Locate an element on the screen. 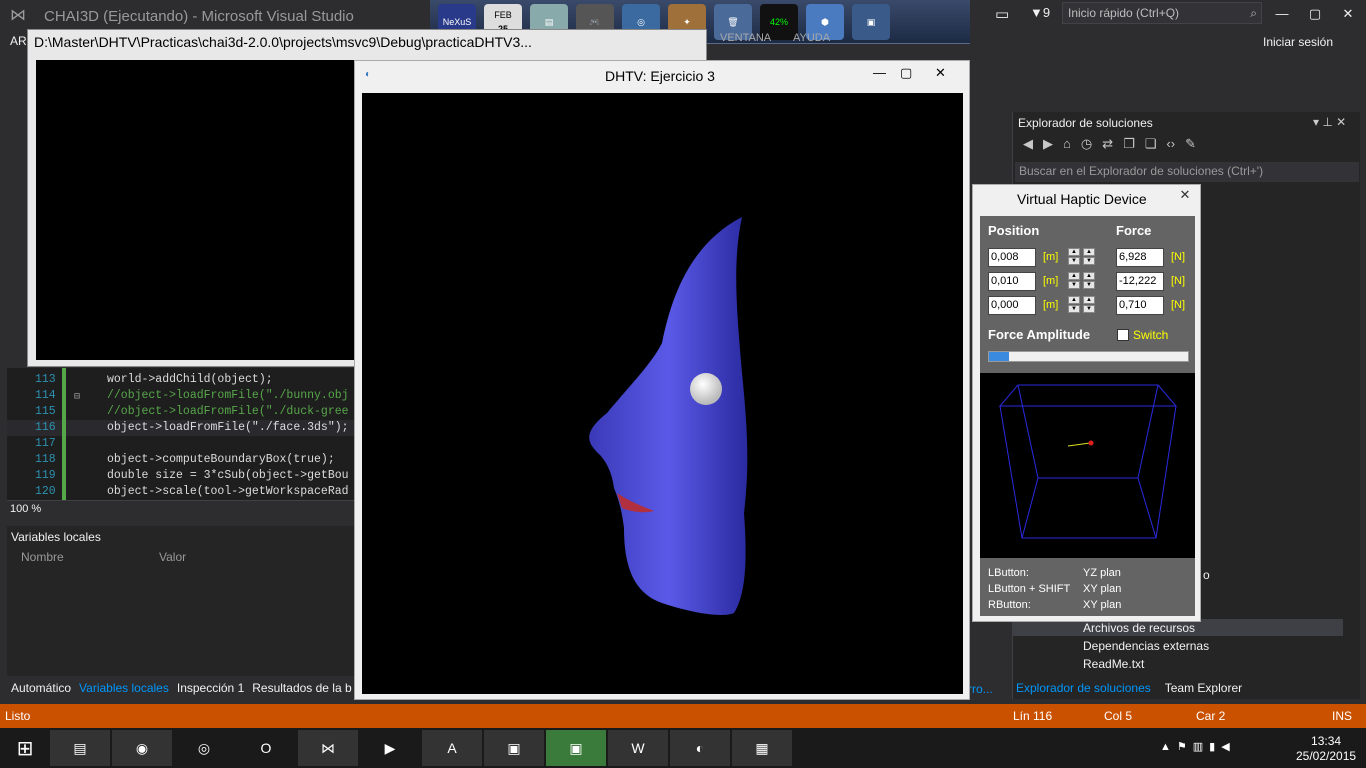 This screenshot has height=768, width=1366. workspace-view is located at coordinates (1087, 465).